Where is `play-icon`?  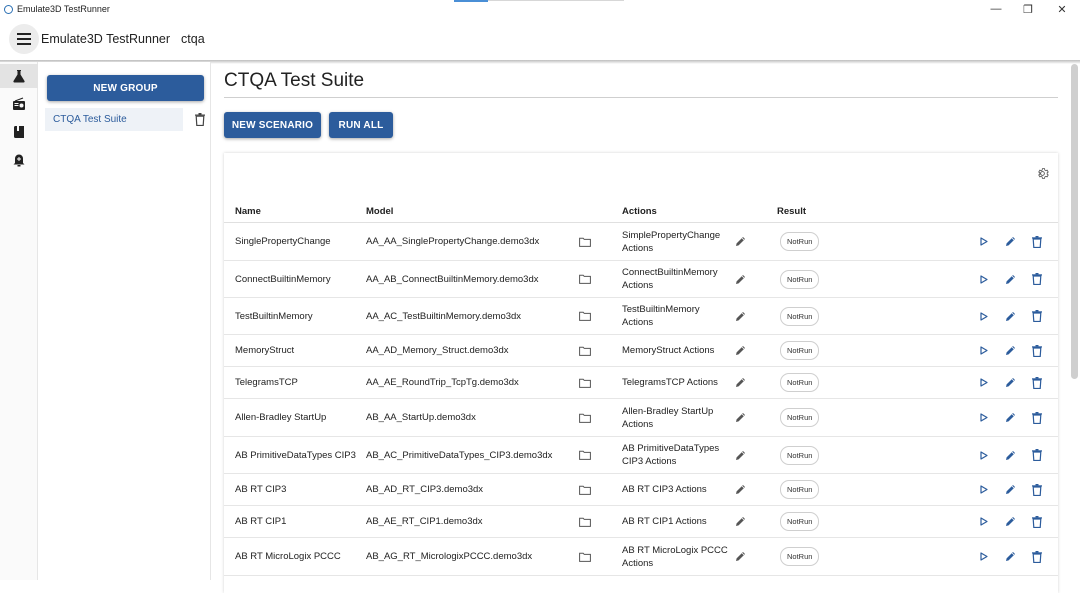 play-icon is located at coordinates (984, 417).